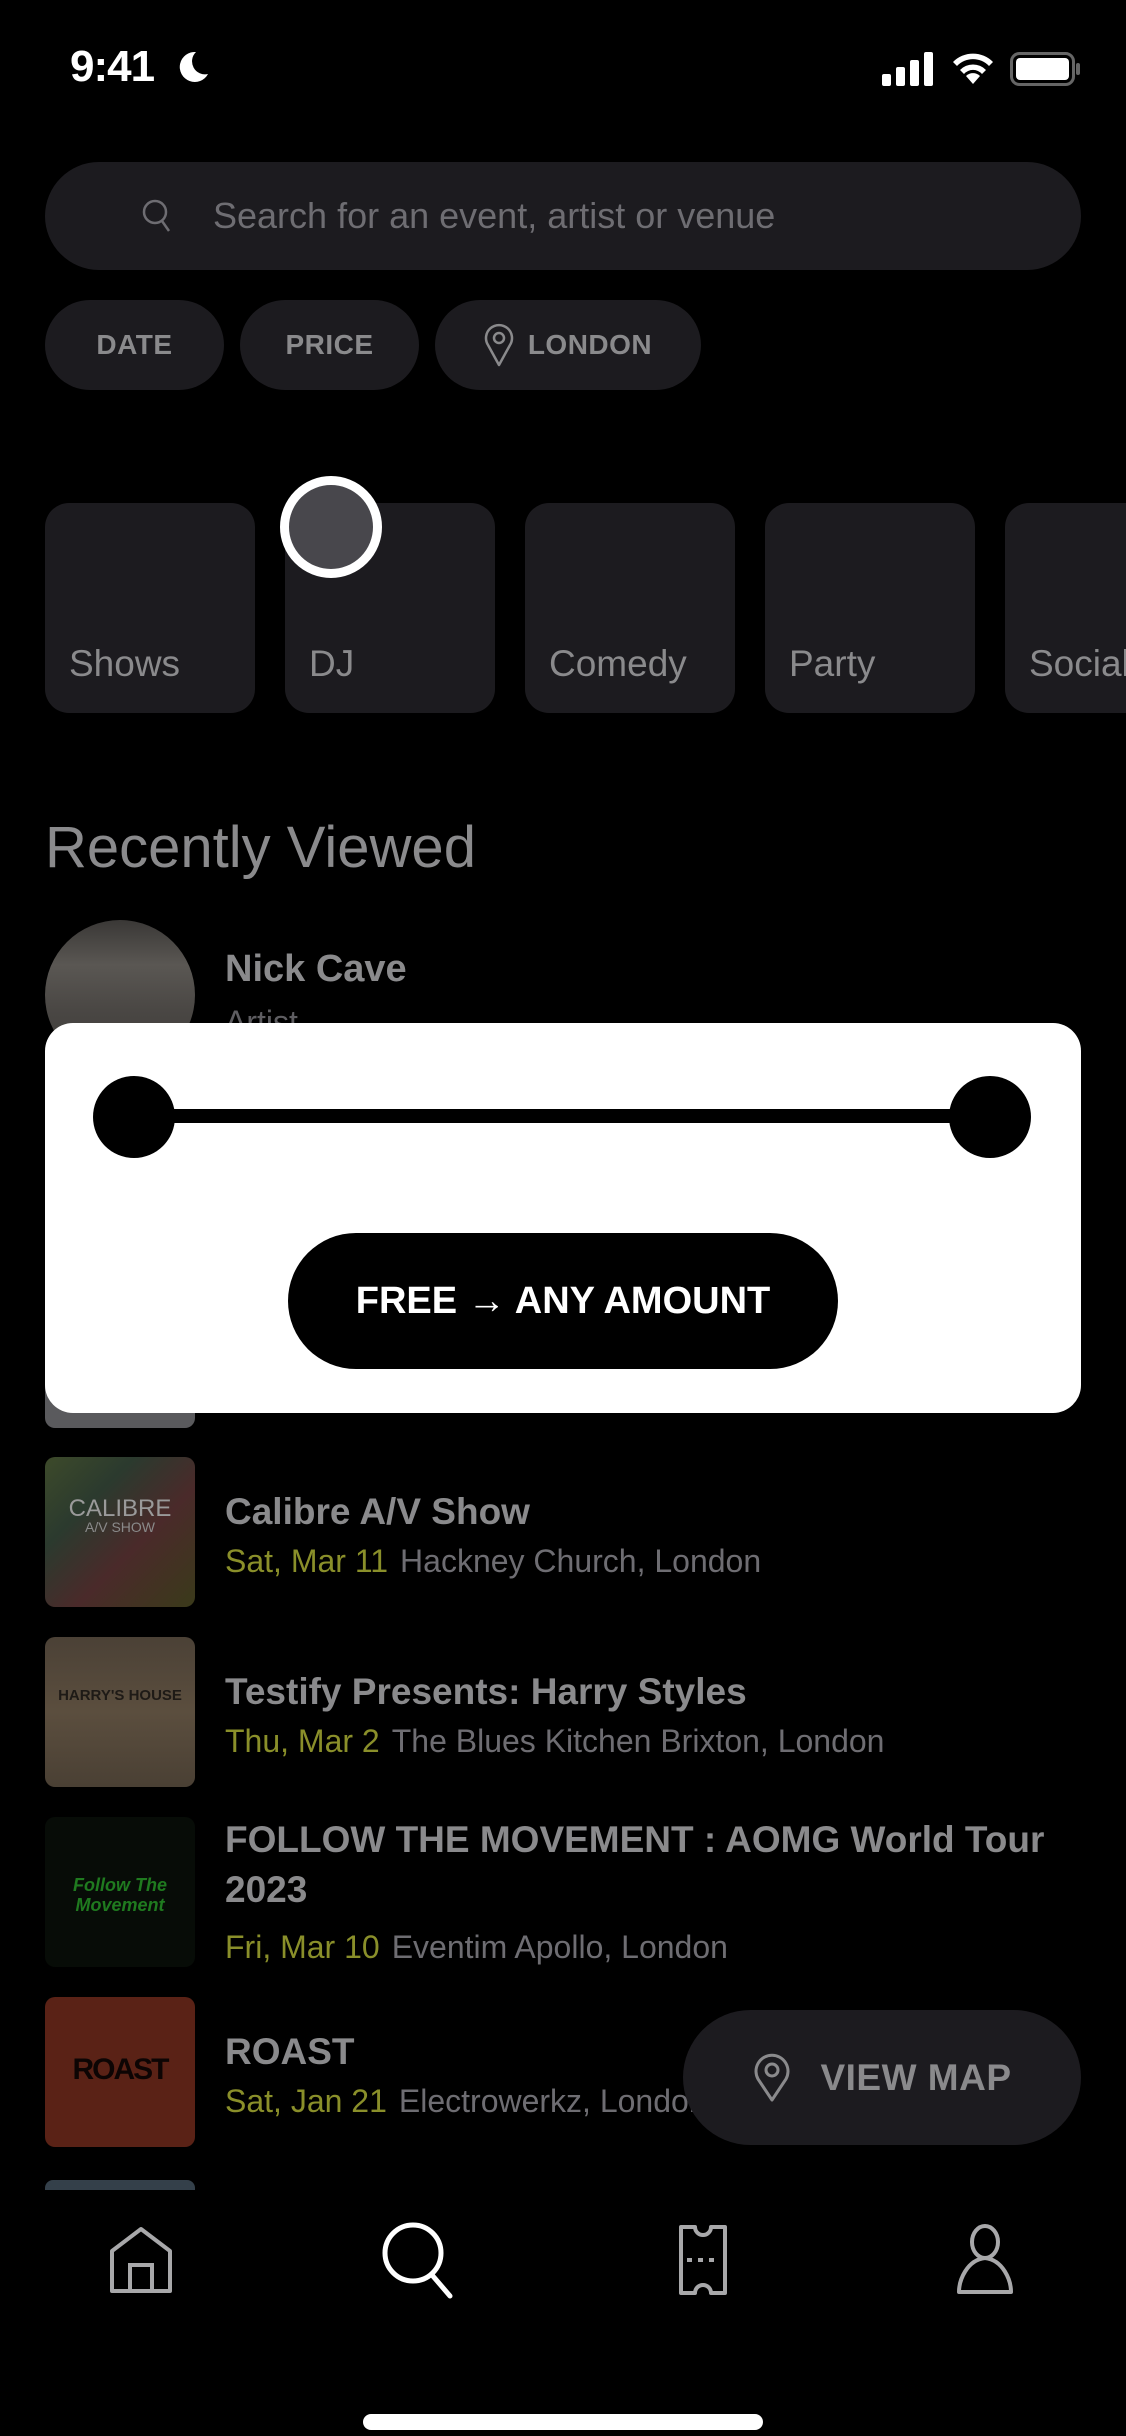 Image resolution: width=1126 pixels, height=2436 pixels. I want to click on tab-profile, so click(985, 2260).